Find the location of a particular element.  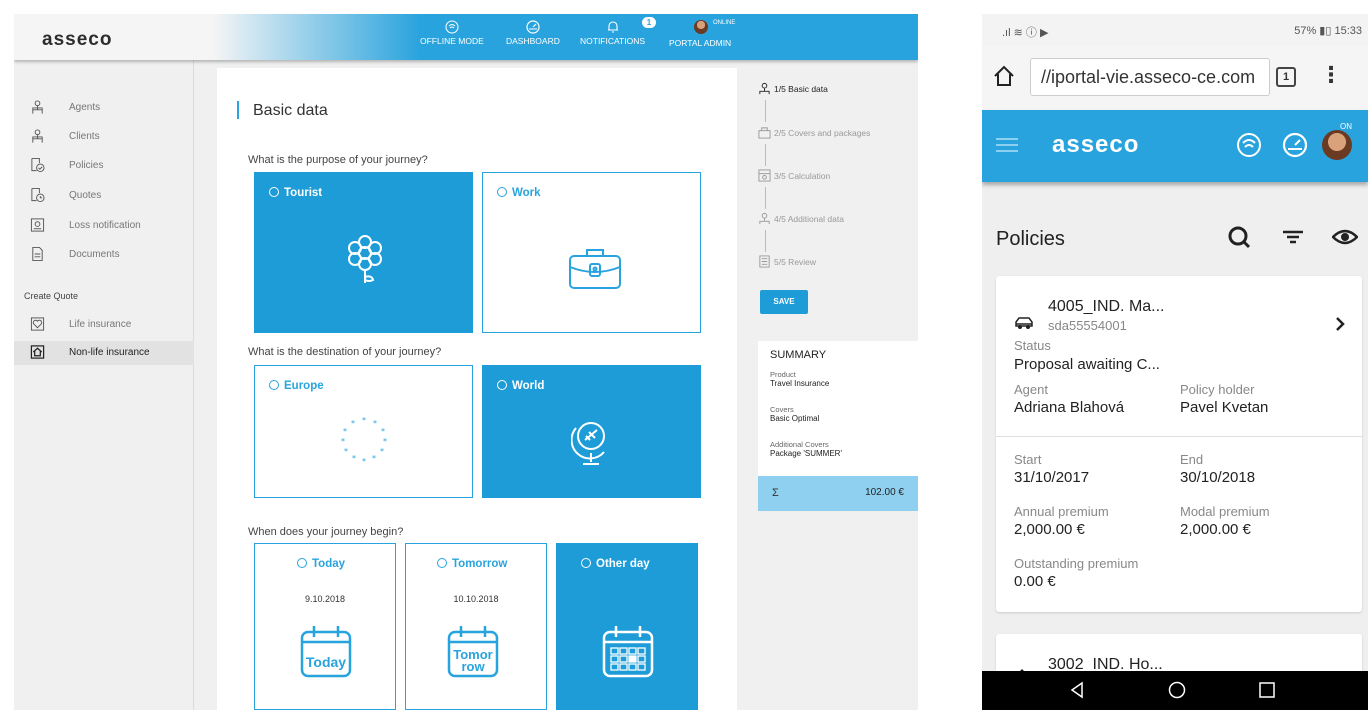

package-icon is located at coordinates (764, 133).